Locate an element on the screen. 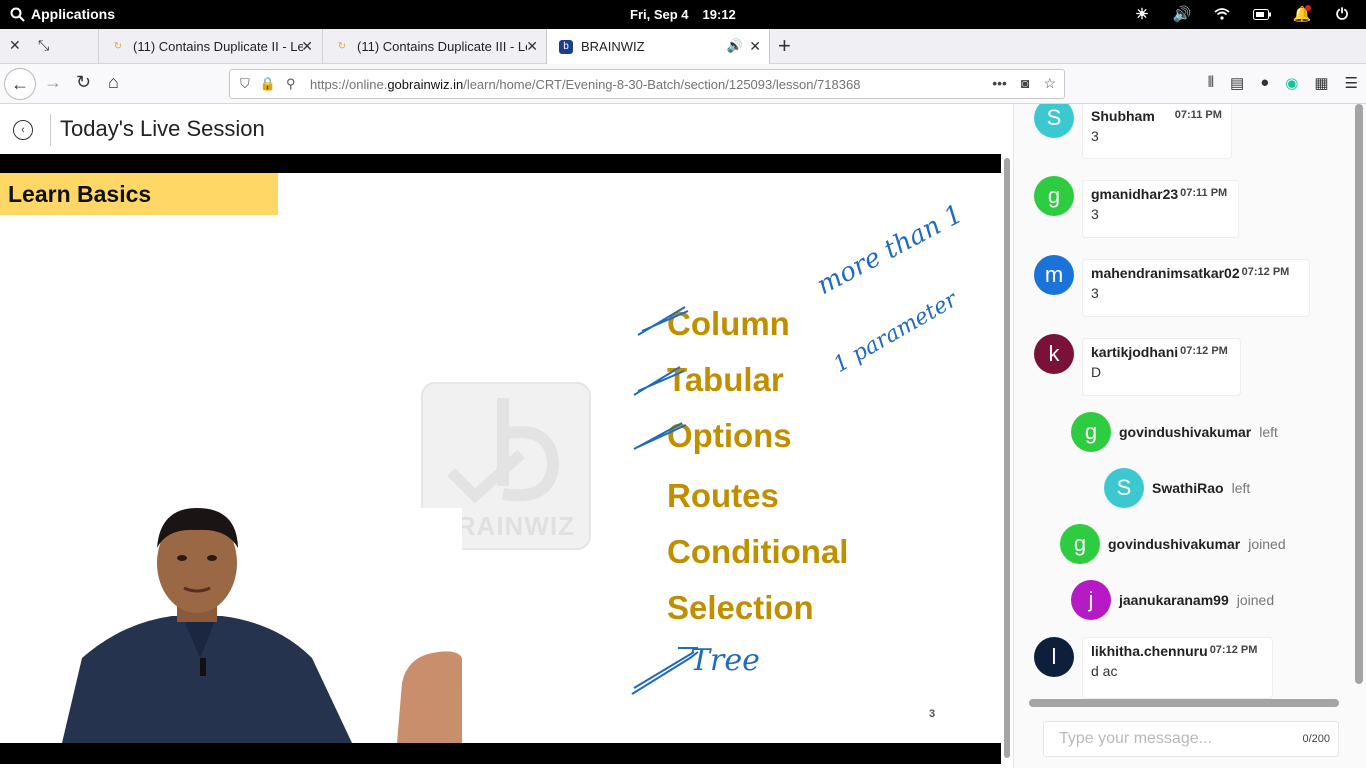 The height and width of the screenshot is (768, 1366). battery-icon is located at coordinates (1262, 14).